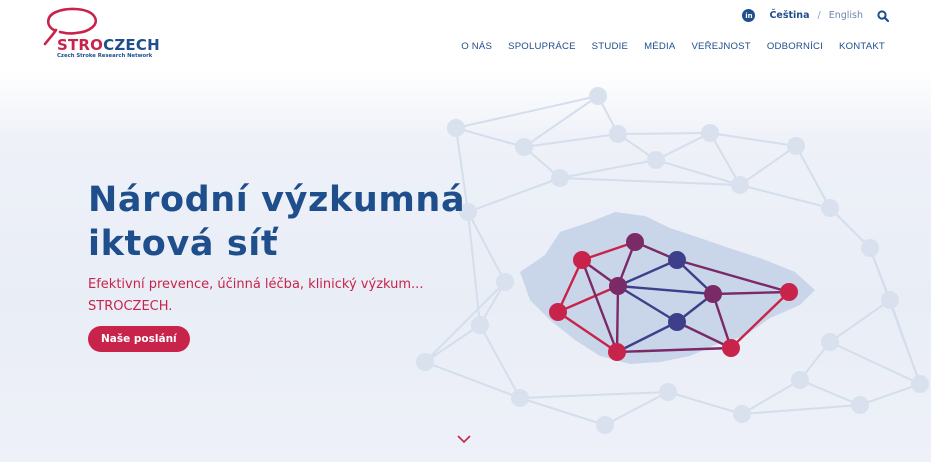 The image size is (931, 462). I want to click on nav-item-o-nas: O NÁS, so click(476, 46).